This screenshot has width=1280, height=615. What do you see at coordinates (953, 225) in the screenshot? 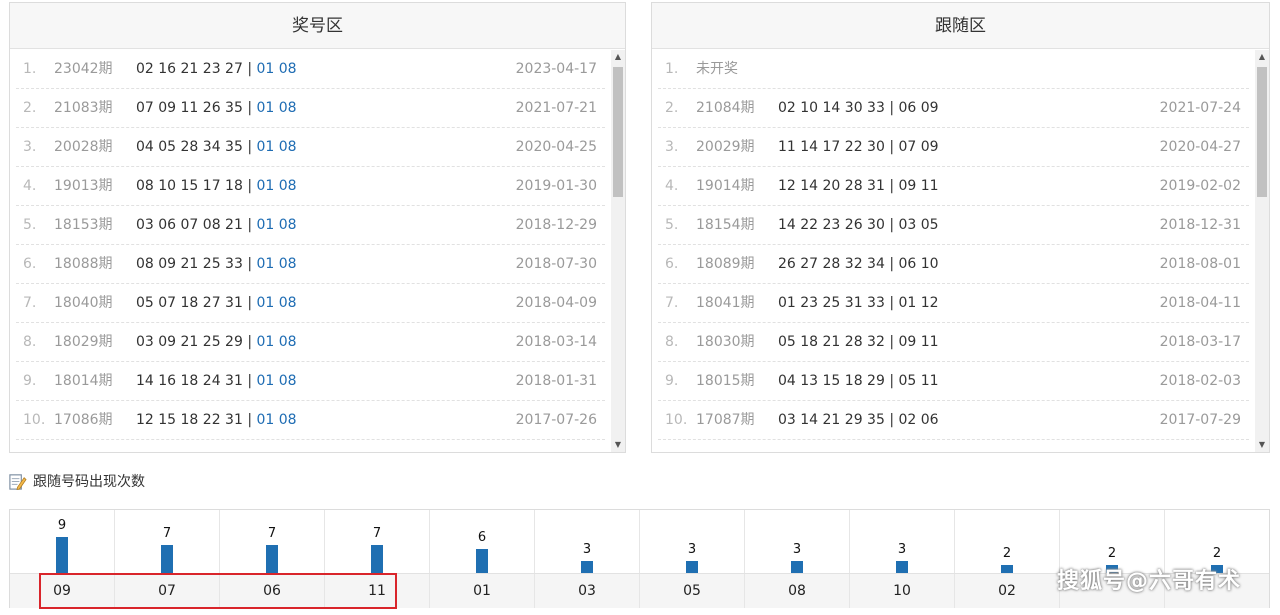
I see `list-item: 5. 18154期 14 22 23 26 30 | 03 05 2018-12-31` at bounding box center [953, 225].